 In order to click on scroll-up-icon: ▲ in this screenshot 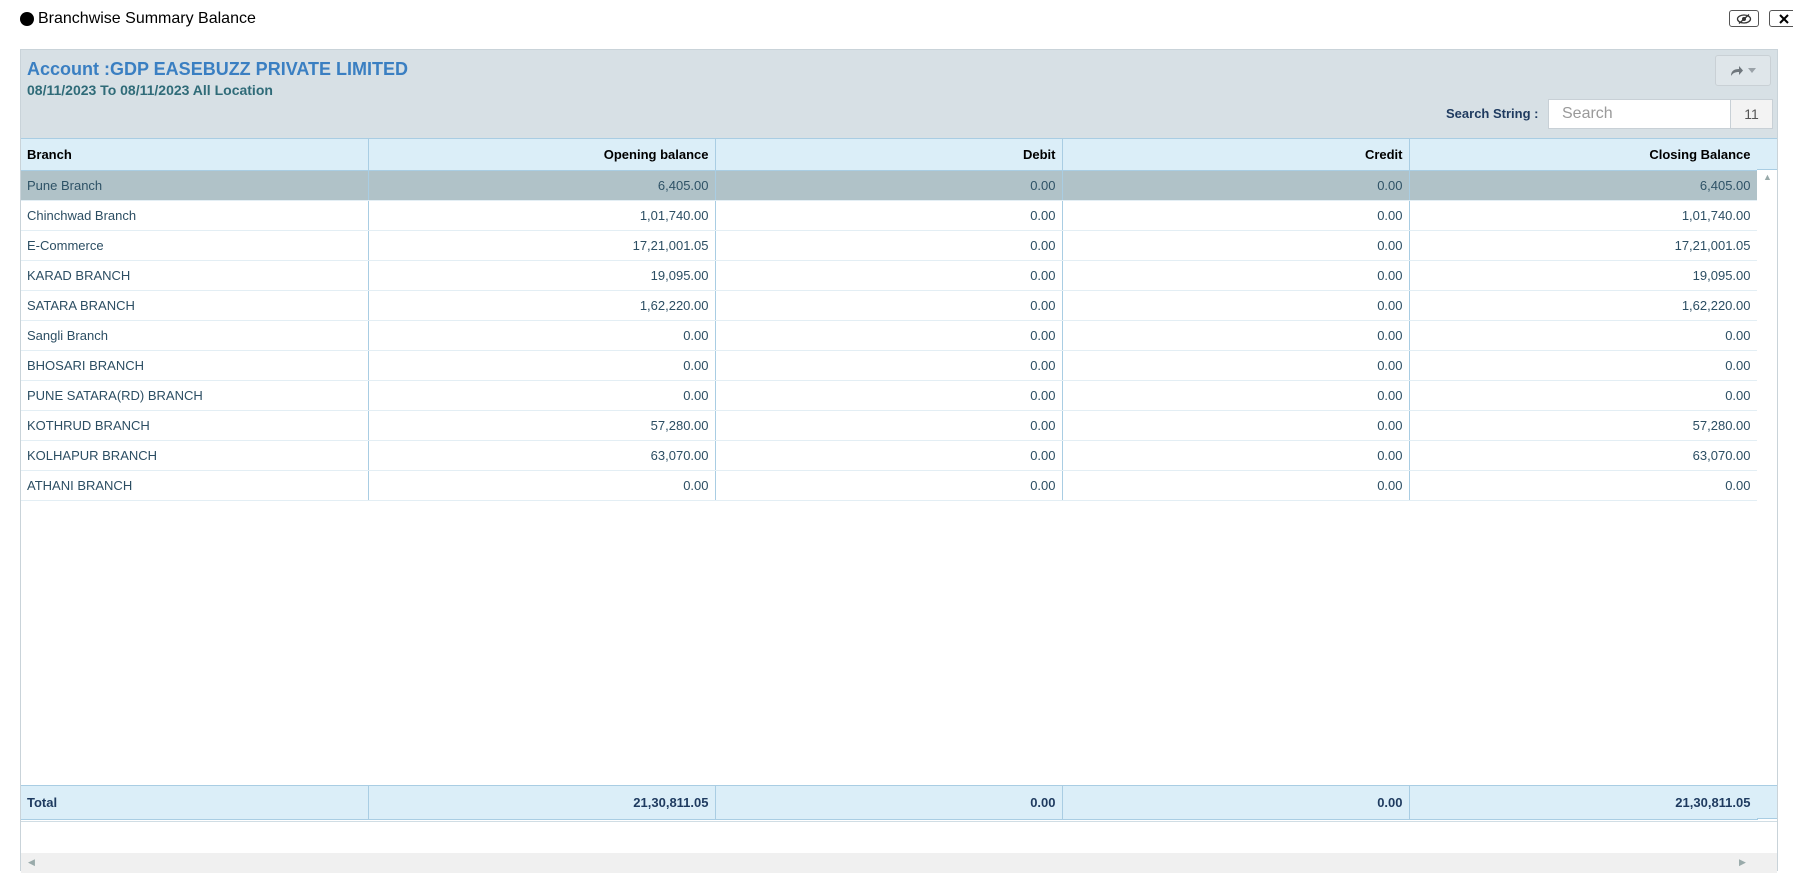, I will do `click(1767, 177)`.